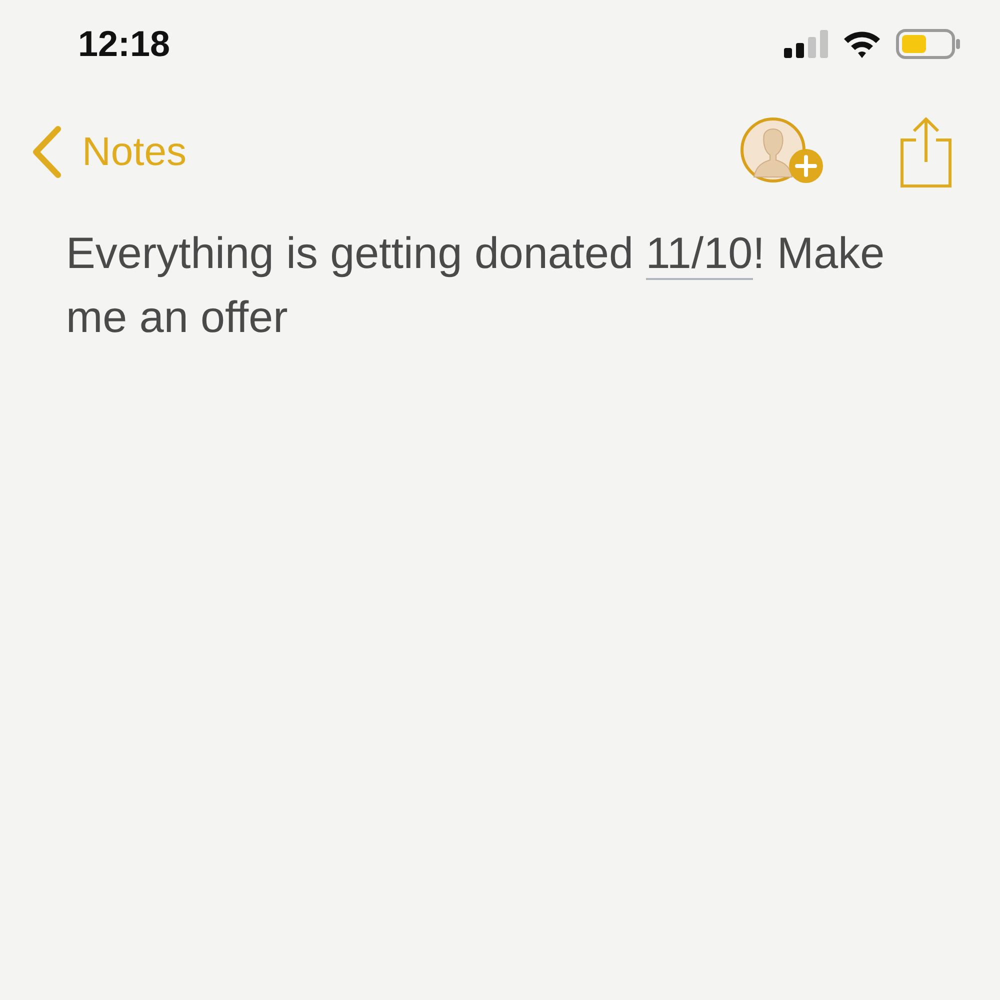 This screenshot has width=1000, height=1000. What do you see at coordinates (476, 286) in the screenshot?
I see `note-text: Everything is getting donated 11/10! Make me an offer` at bounding box center [476, 286].